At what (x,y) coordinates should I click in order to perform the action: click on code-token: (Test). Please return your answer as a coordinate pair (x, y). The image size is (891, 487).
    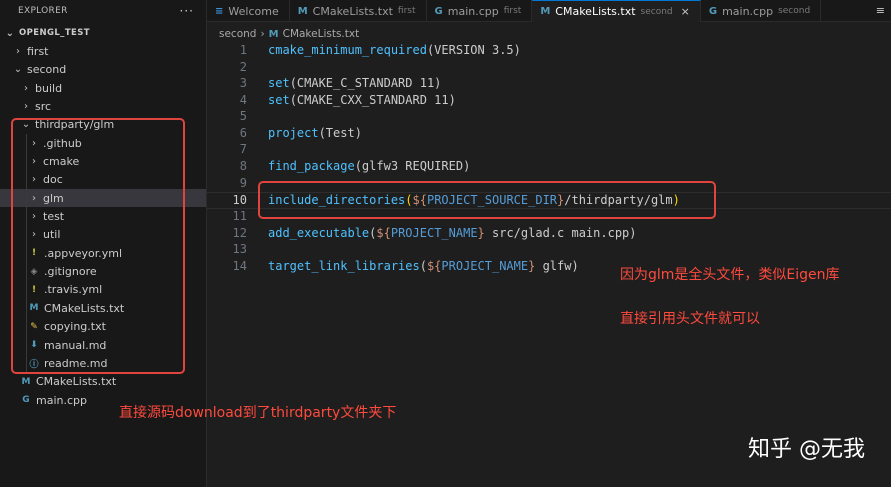
    Looking at the image, I should click on (340, 133).